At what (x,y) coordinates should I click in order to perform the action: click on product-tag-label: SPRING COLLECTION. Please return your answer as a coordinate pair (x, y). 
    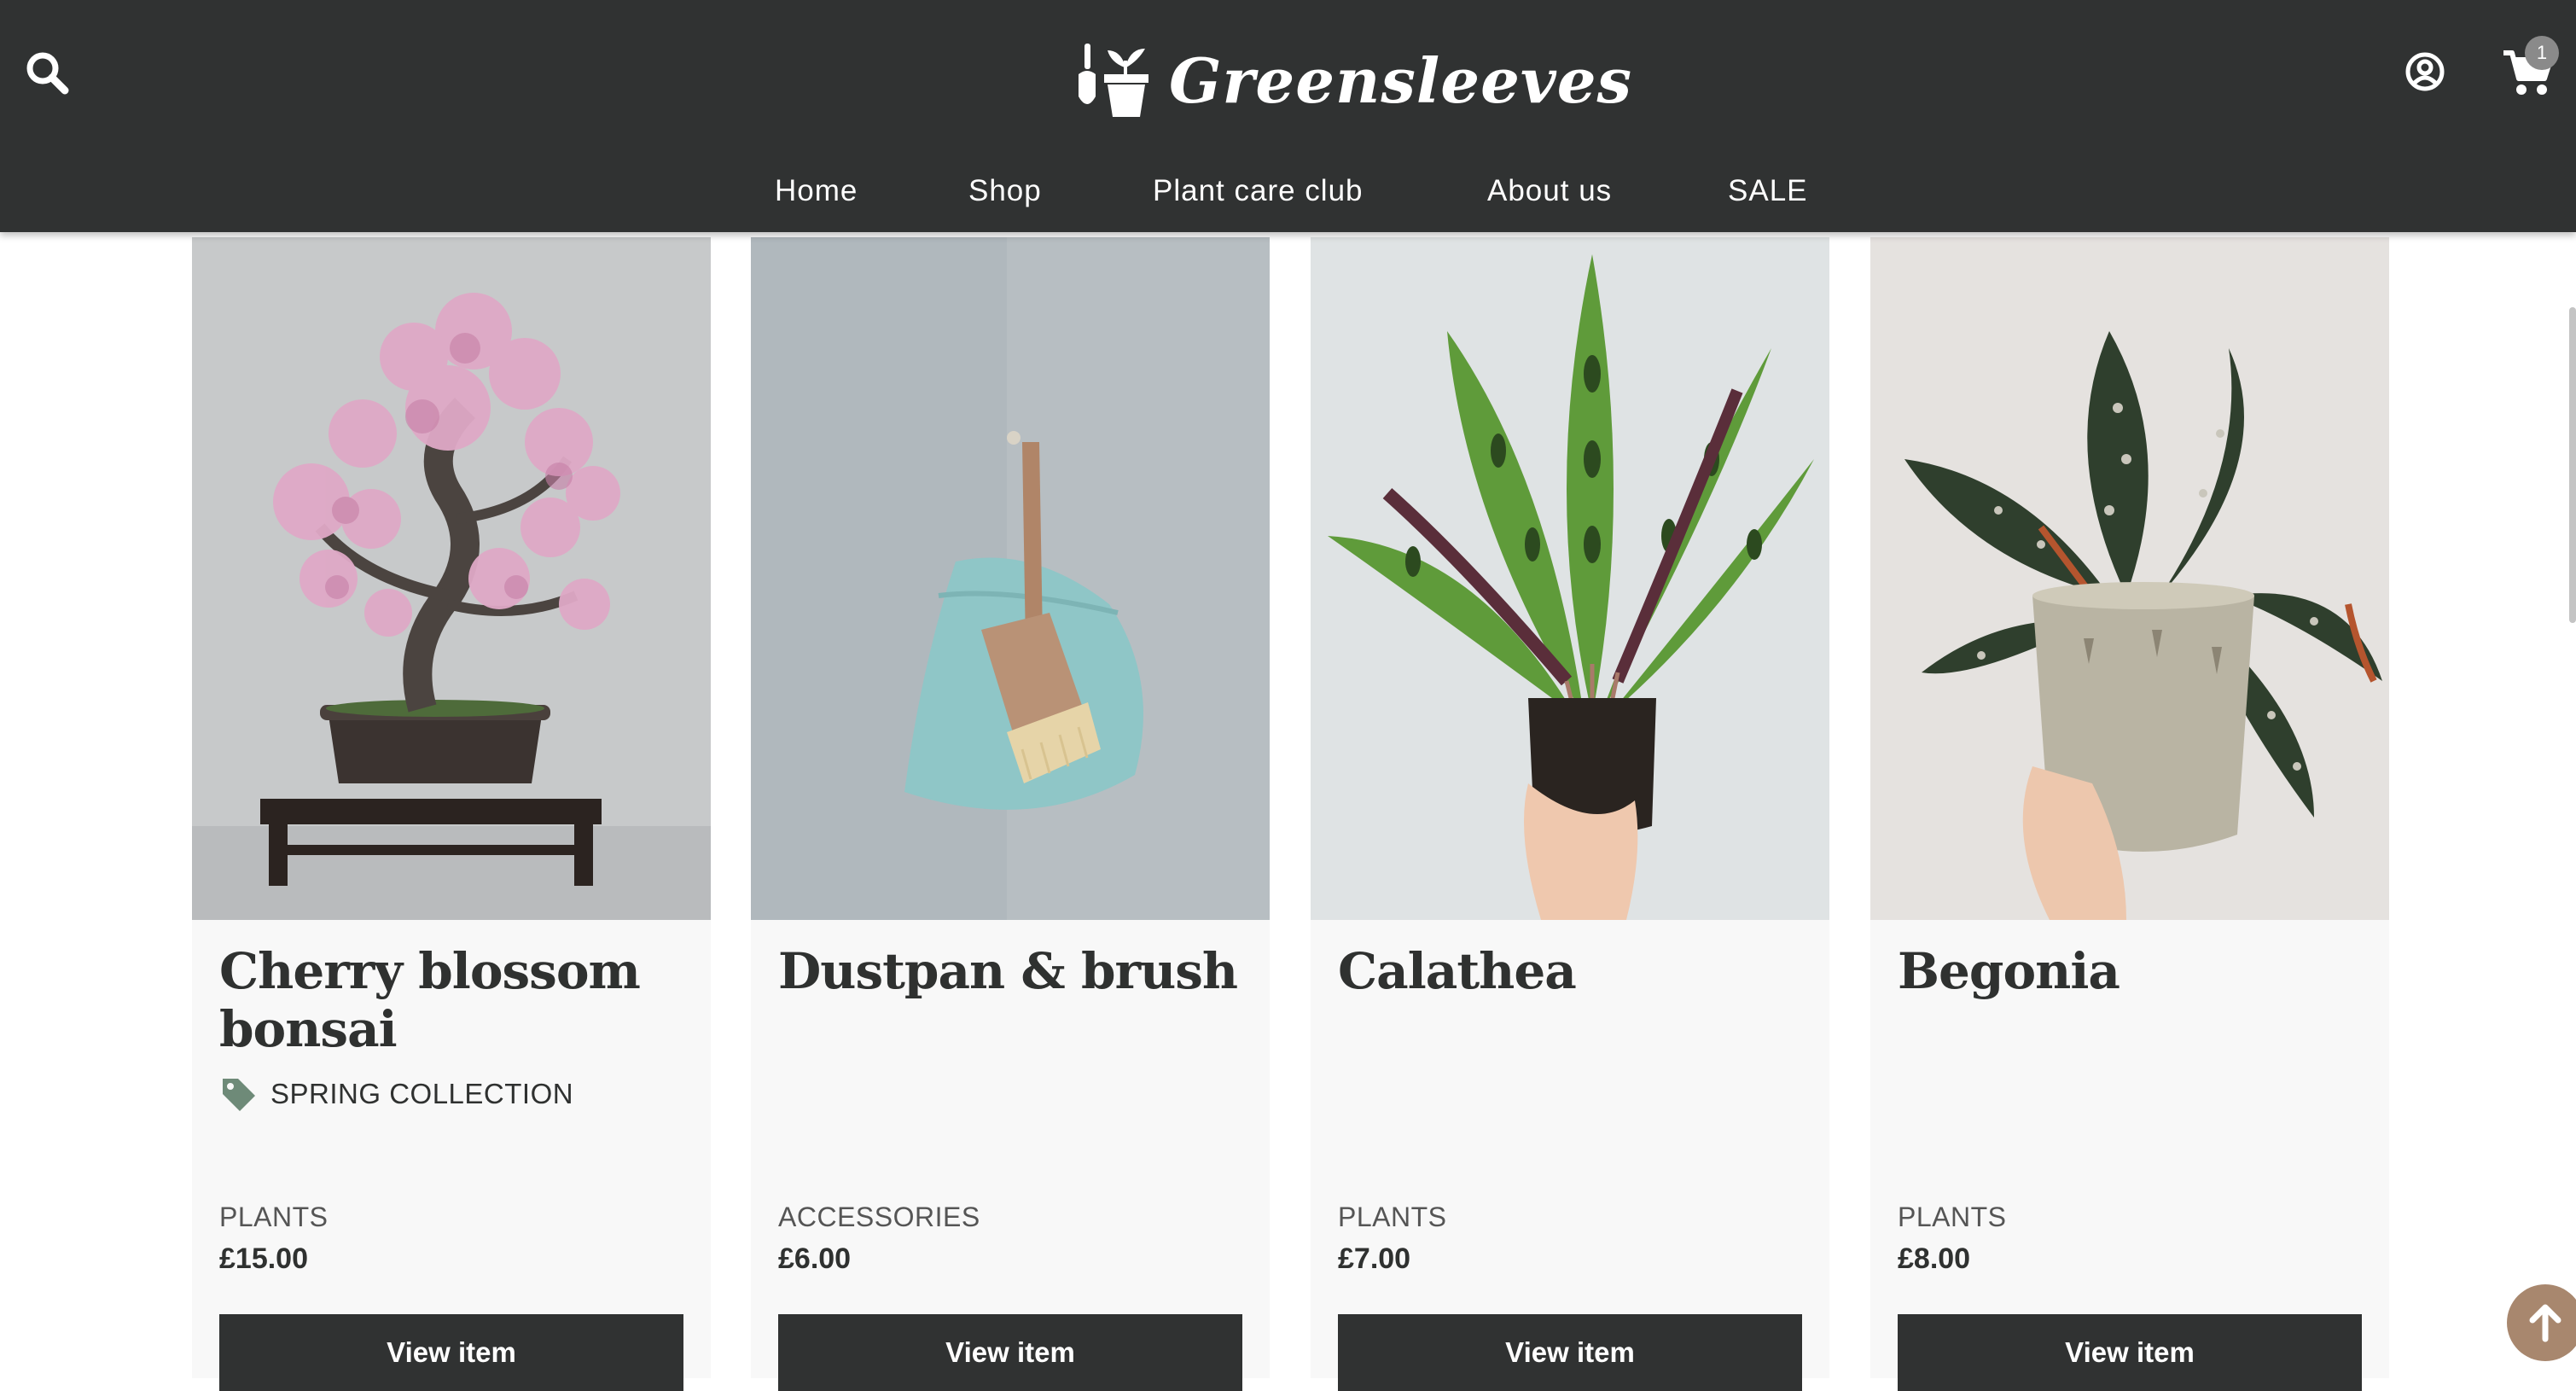
    Looking at the image, I should click on (422, 1093).